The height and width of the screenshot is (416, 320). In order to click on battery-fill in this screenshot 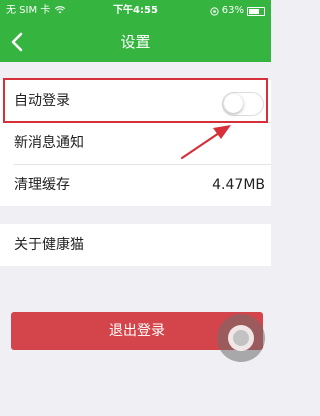, I will do `click(254, 11)`.